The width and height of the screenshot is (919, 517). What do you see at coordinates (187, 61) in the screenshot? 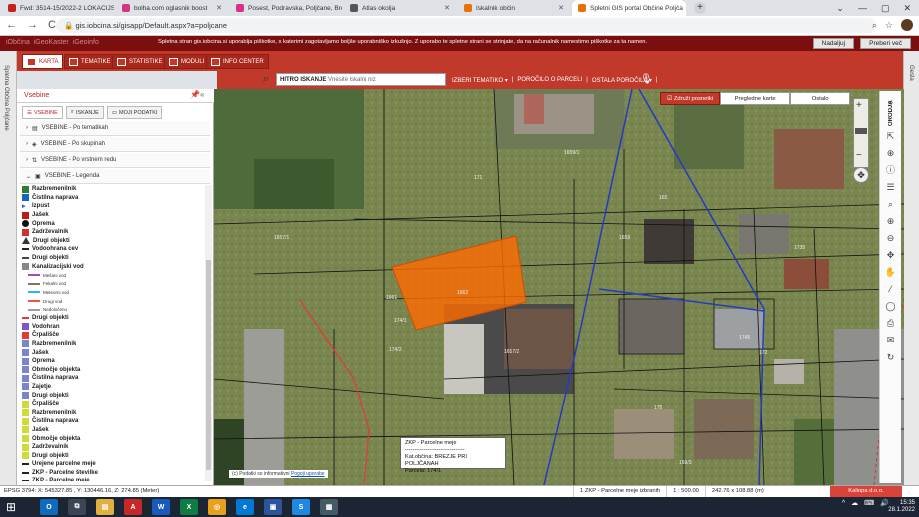
I see `tab-moduli: MODULI` at bounding box center [187, 61].